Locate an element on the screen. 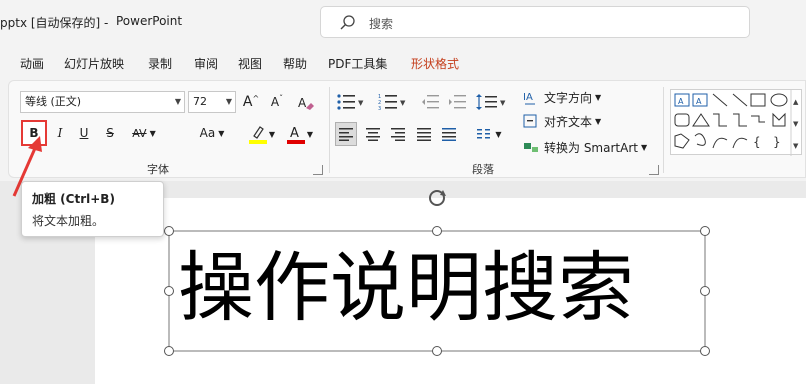 Image resolution: width=806 pixels, height=384 pixels. down-caret-icon: ˇ is located at coordinates (281, 98).